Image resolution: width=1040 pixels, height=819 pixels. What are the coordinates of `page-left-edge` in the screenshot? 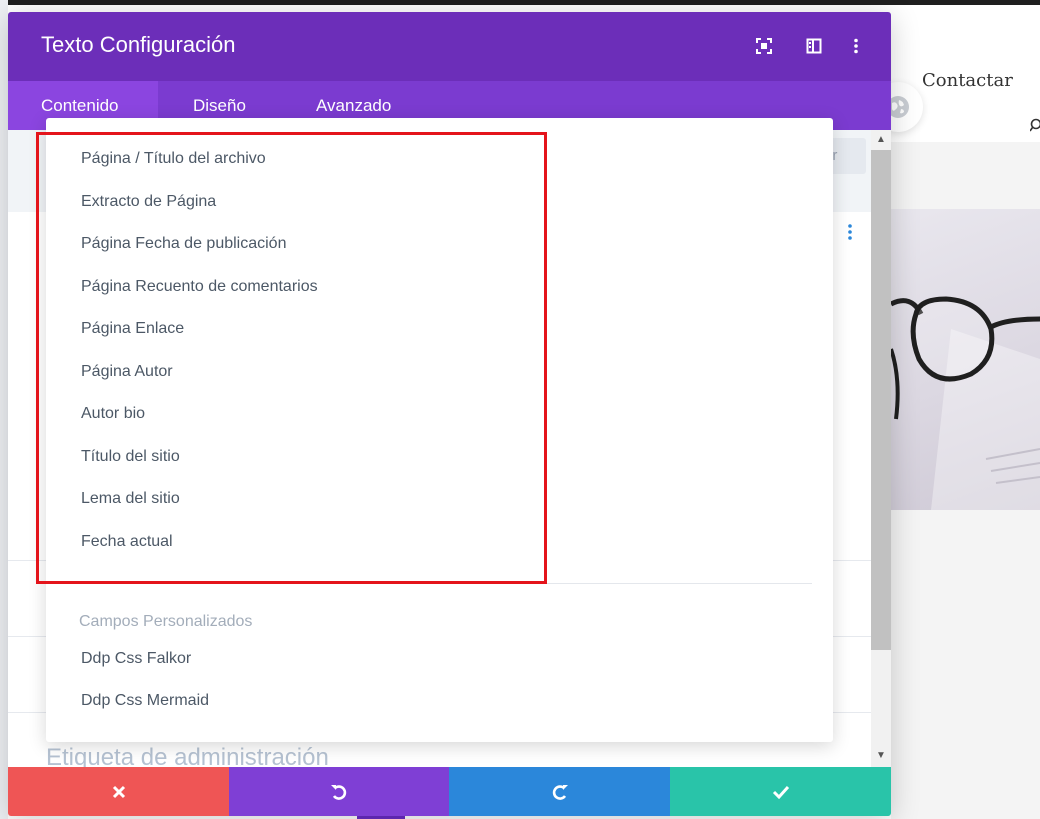 It's located at (4, 409).